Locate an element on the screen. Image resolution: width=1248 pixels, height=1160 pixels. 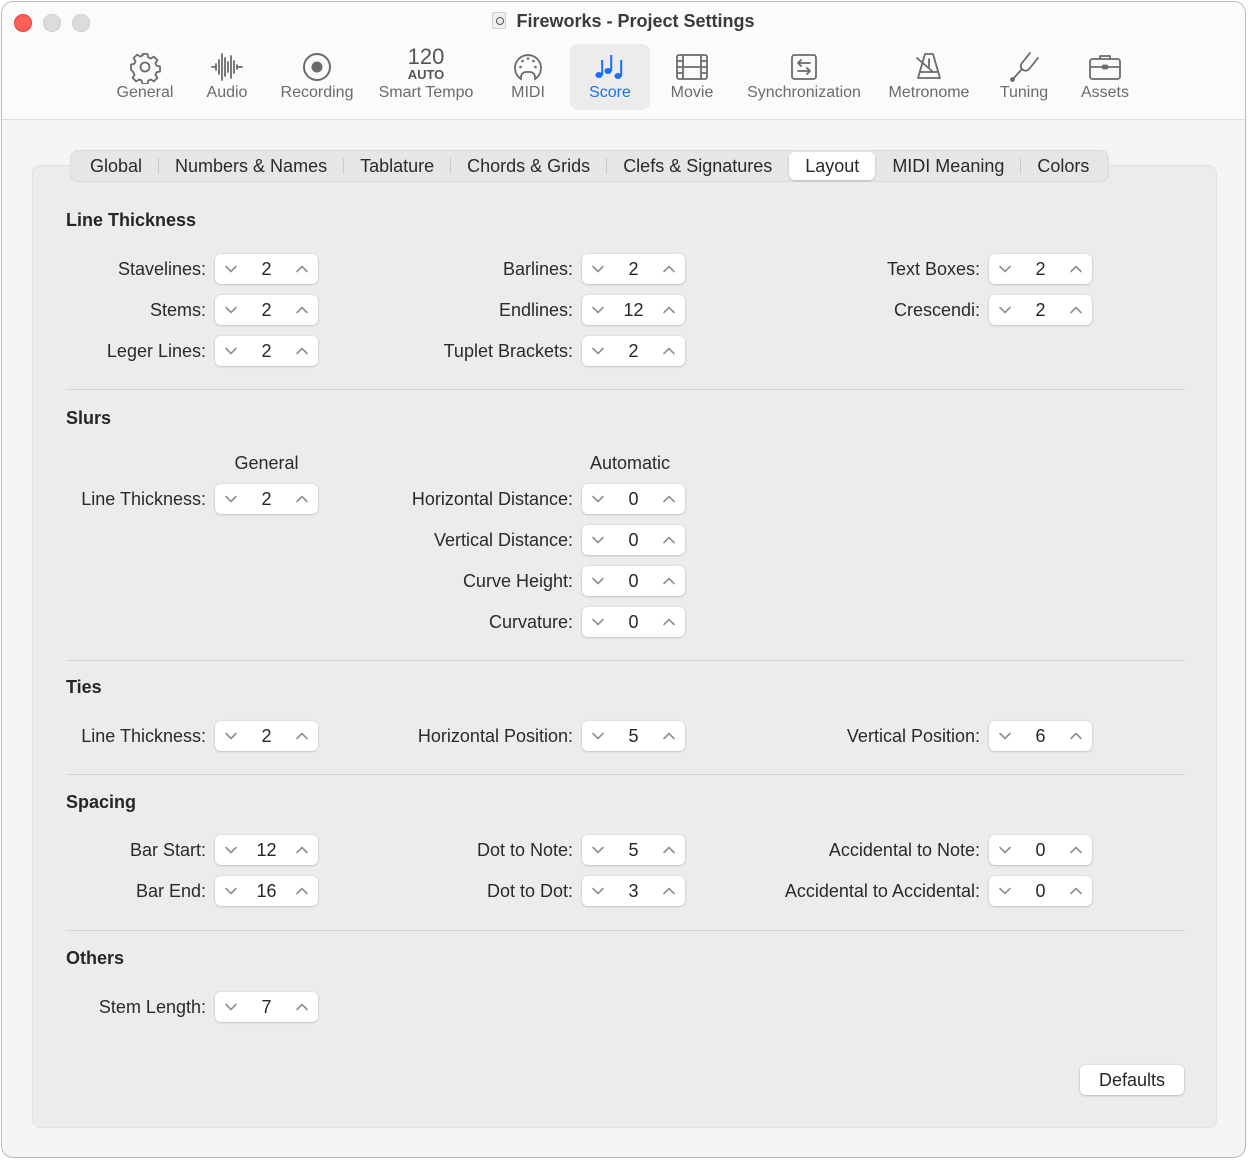
tab-chords-grids: Chords & Grids is located at coordinates (528, 166).